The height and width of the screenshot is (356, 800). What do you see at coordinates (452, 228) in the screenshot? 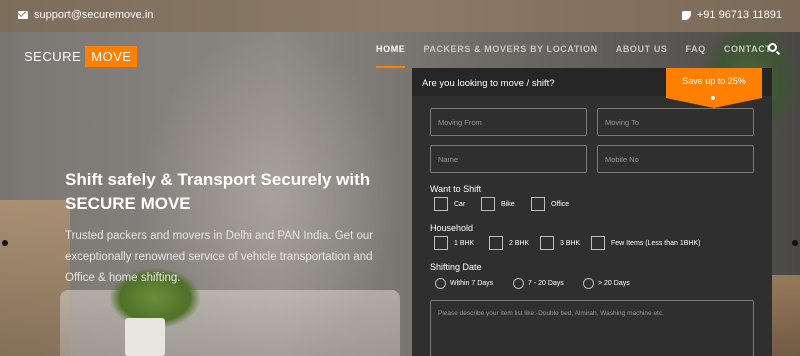
I see `household-label: Household` at bounding box center [452, 228].